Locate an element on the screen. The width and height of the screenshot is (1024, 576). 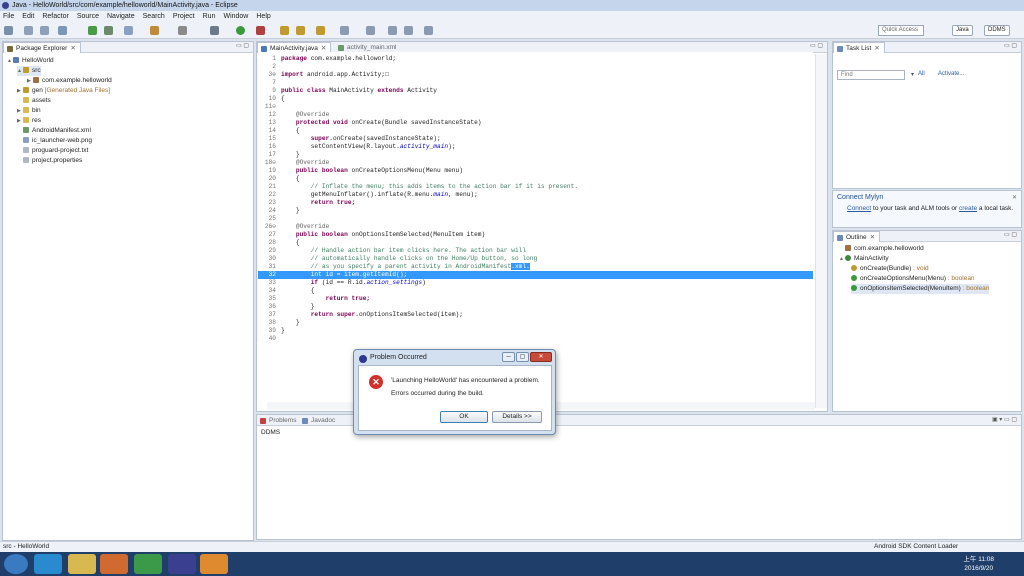
console-toolbar-icons: ▣ ▾ ▭ ▢ is located at coordinates (1004, 419).